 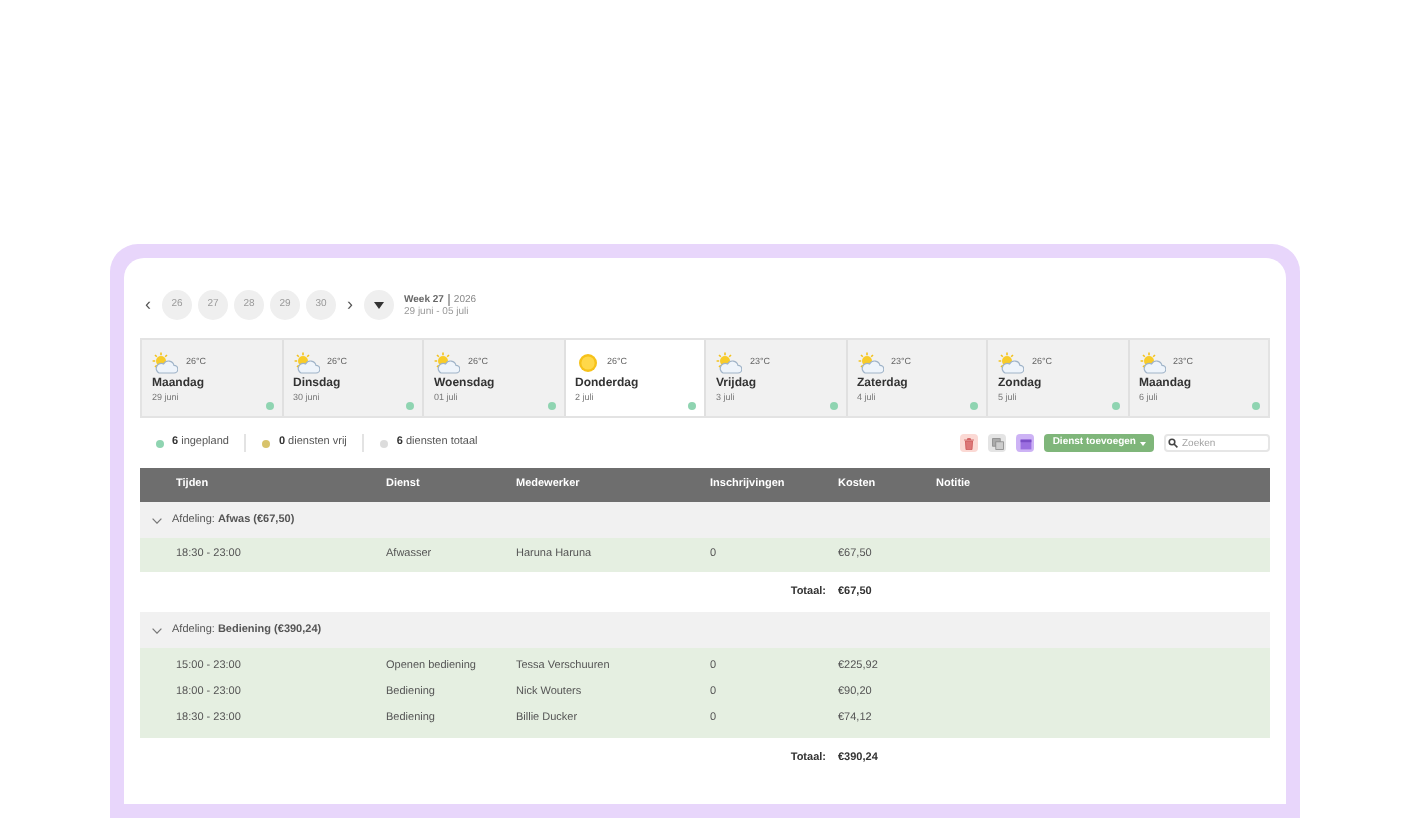 What do you see at coordinates (350, 305) in the screenshot?
I see `next-button: ›` at bounding box center [350, 305].